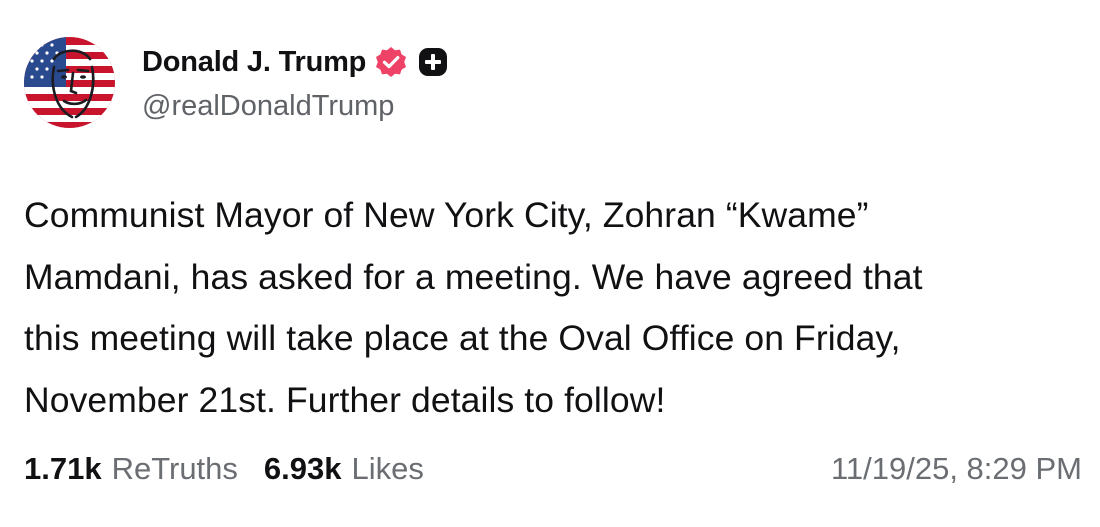 Image resolution: width=1100 pixels, height=527 pixels. I want to click on likes-label: Likes, so click(388, 469).